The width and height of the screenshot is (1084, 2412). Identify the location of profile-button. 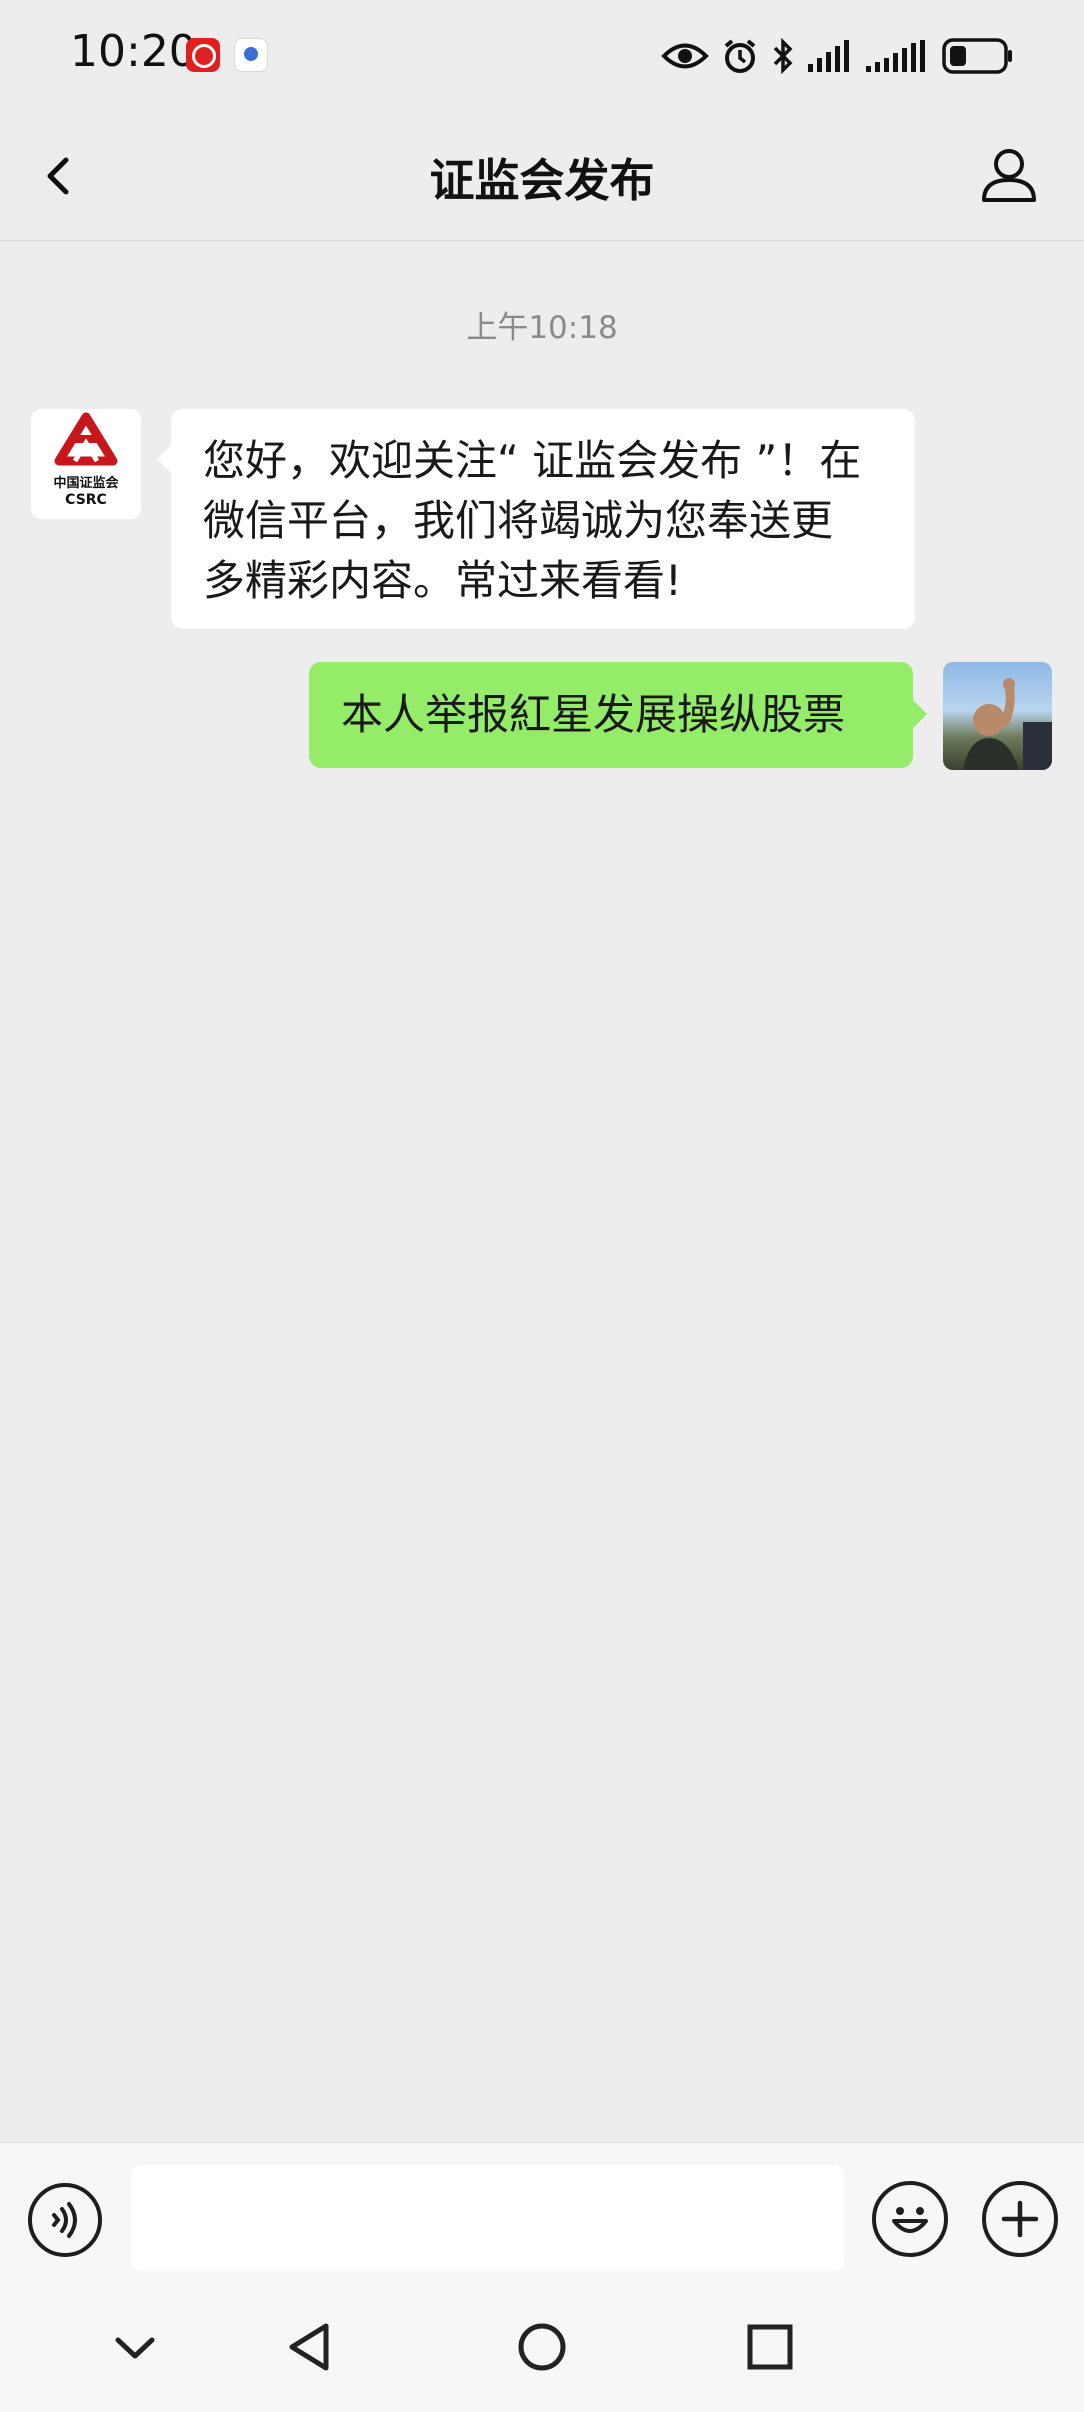
(1009, 175).